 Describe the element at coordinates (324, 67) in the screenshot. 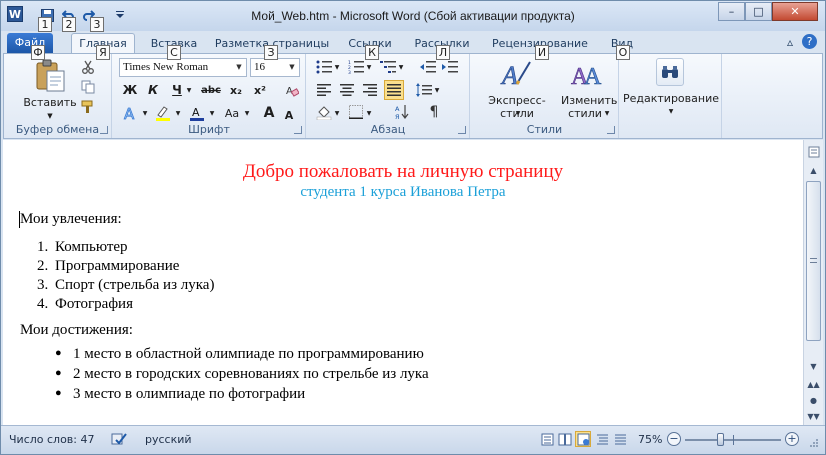

I see `bullets-icon` at that location.